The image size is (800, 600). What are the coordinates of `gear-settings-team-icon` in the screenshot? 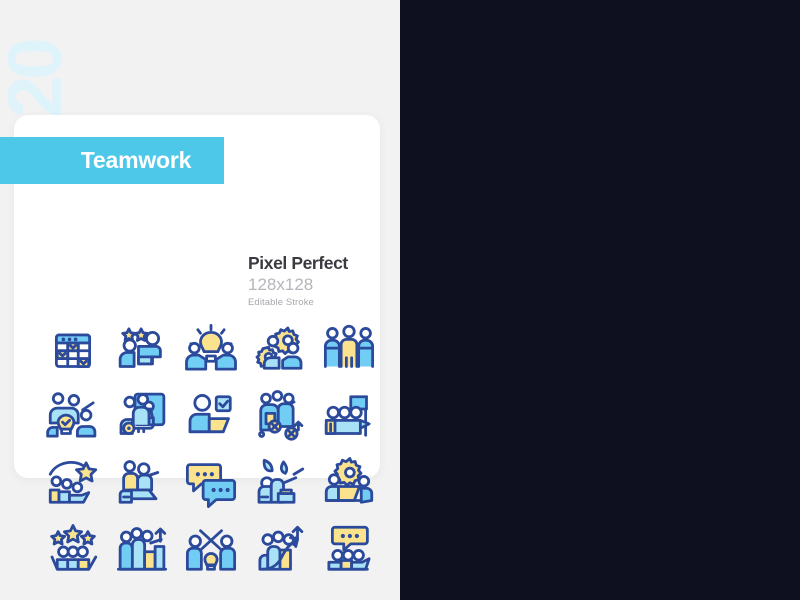 It's located at (349, 480).